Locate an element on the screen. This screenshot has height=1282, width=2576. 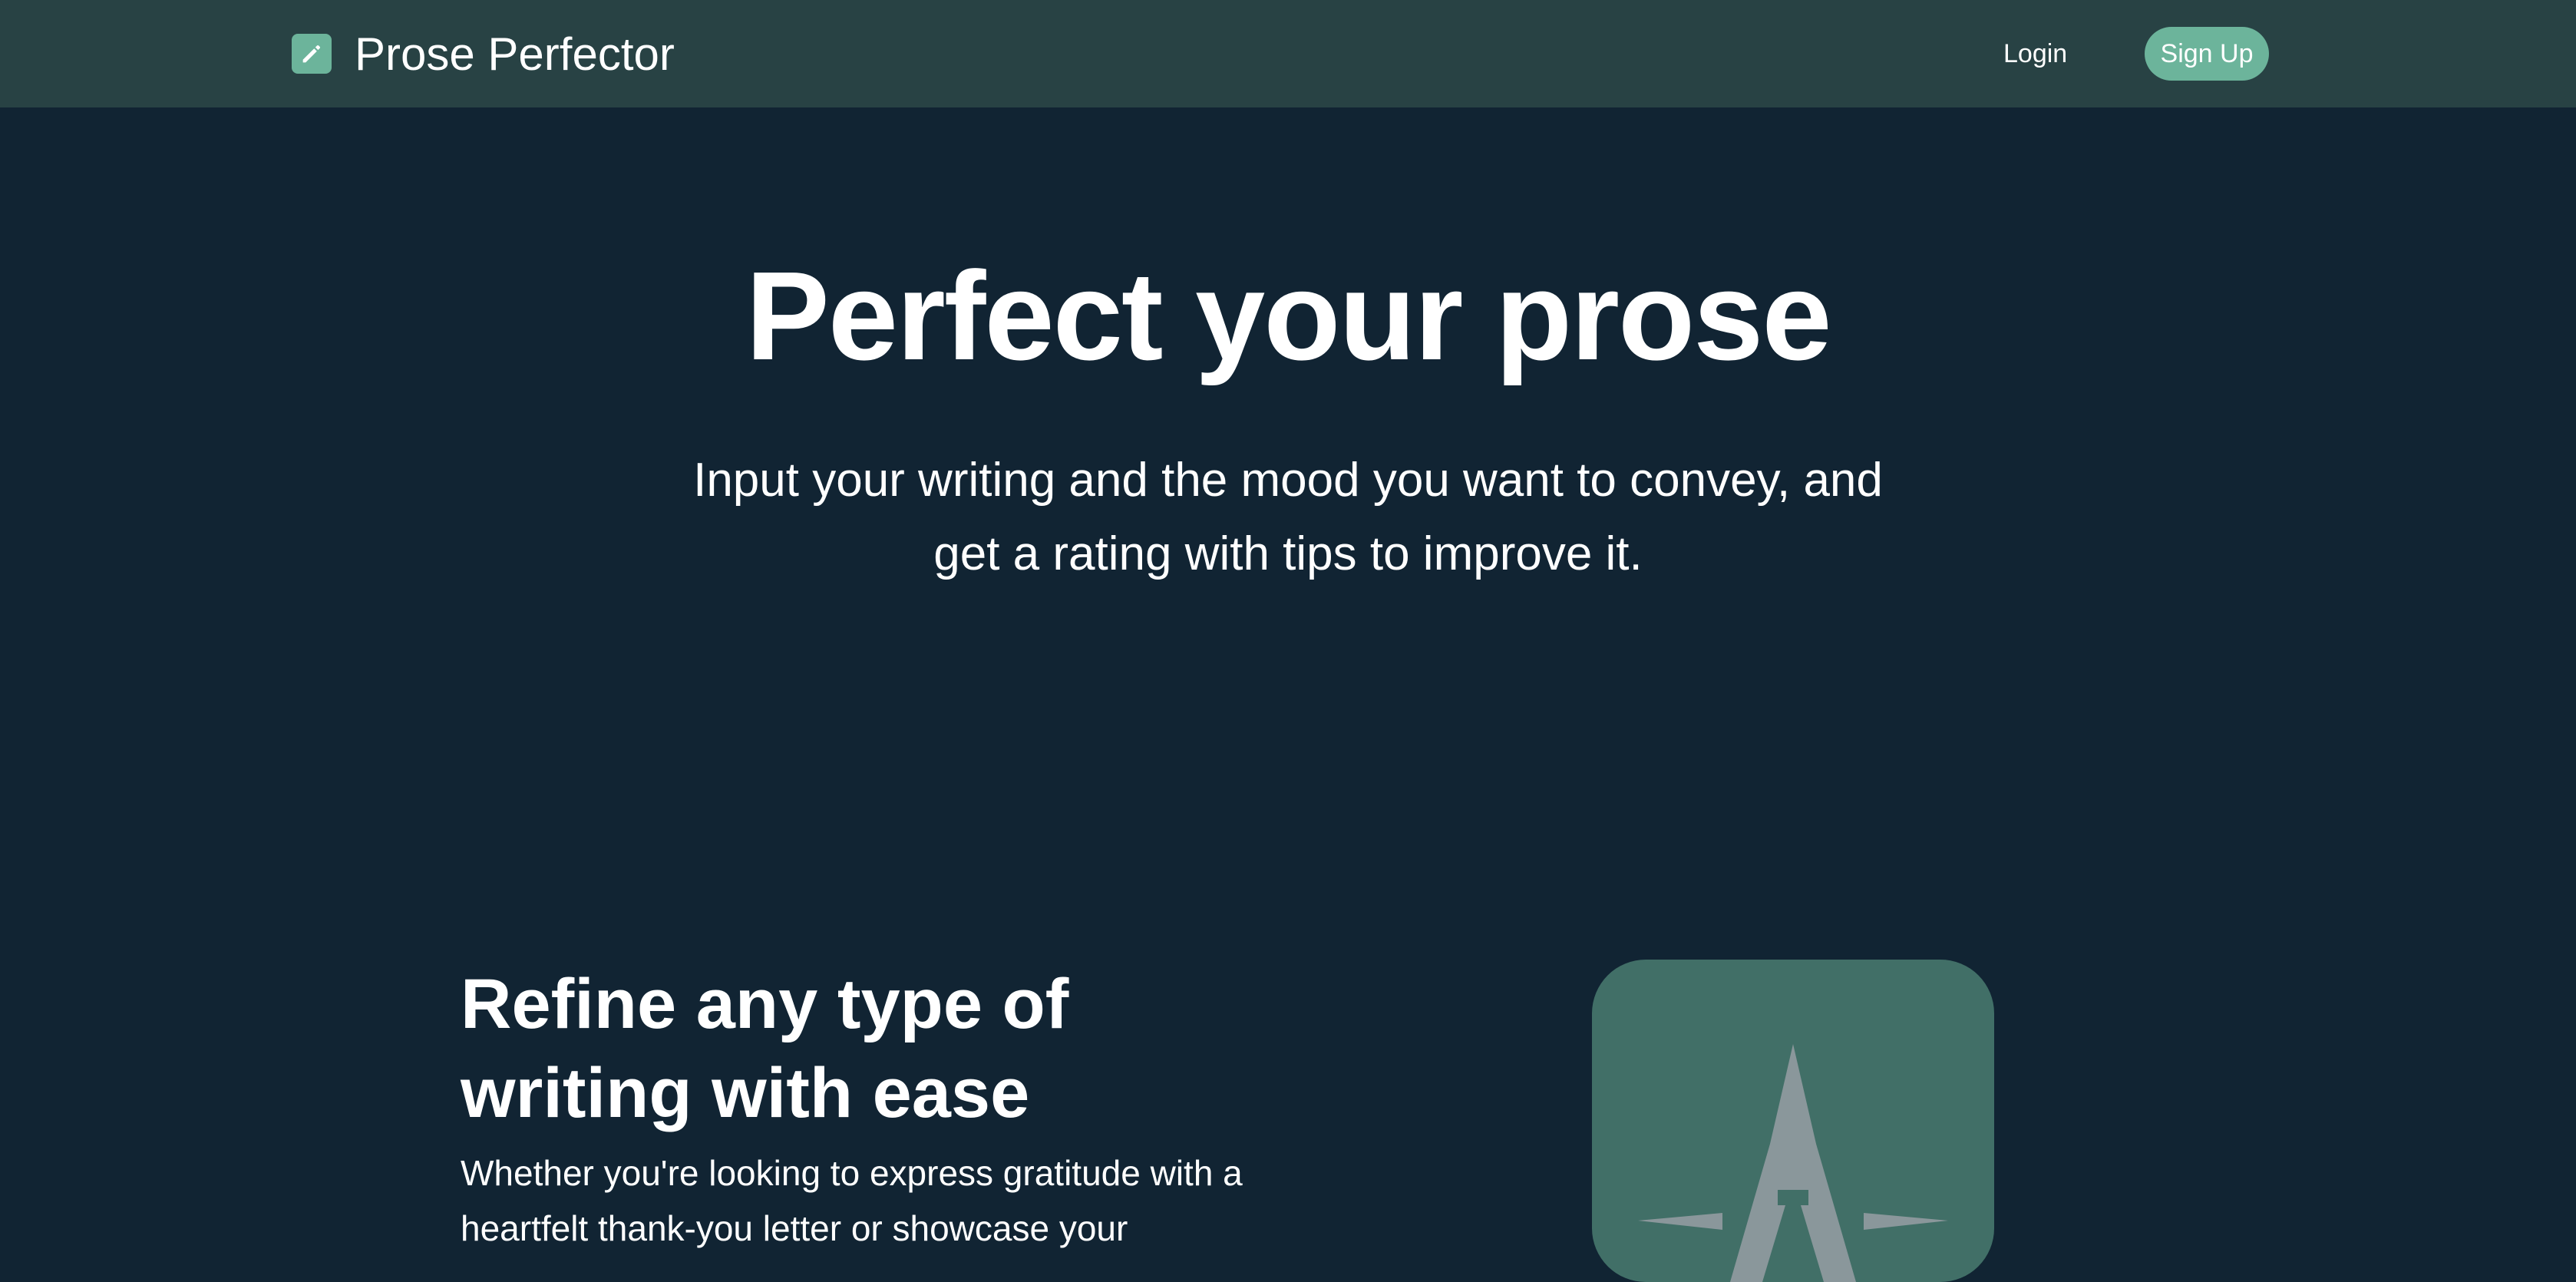
letter-a-compass-icon is located at coordinates (1793, 1163).